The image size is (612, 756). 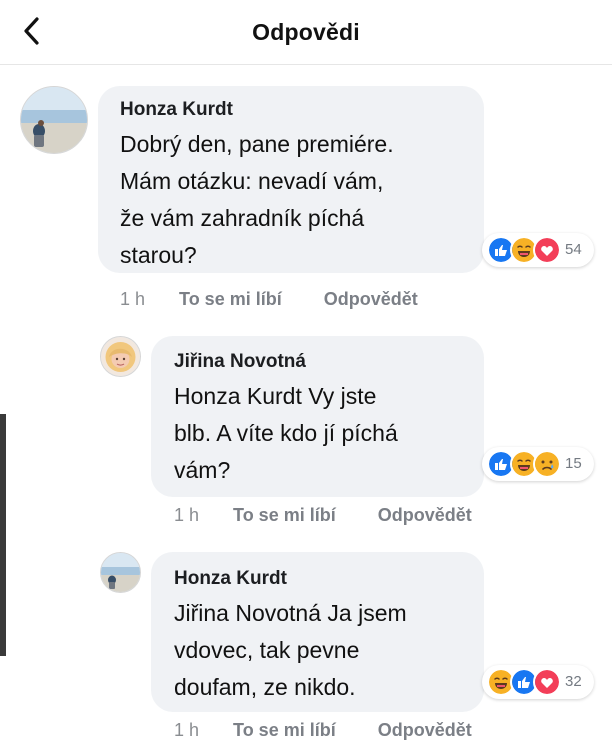 I want to click on comment-author: Jiřina Novotná, so click(x=240, y=362).